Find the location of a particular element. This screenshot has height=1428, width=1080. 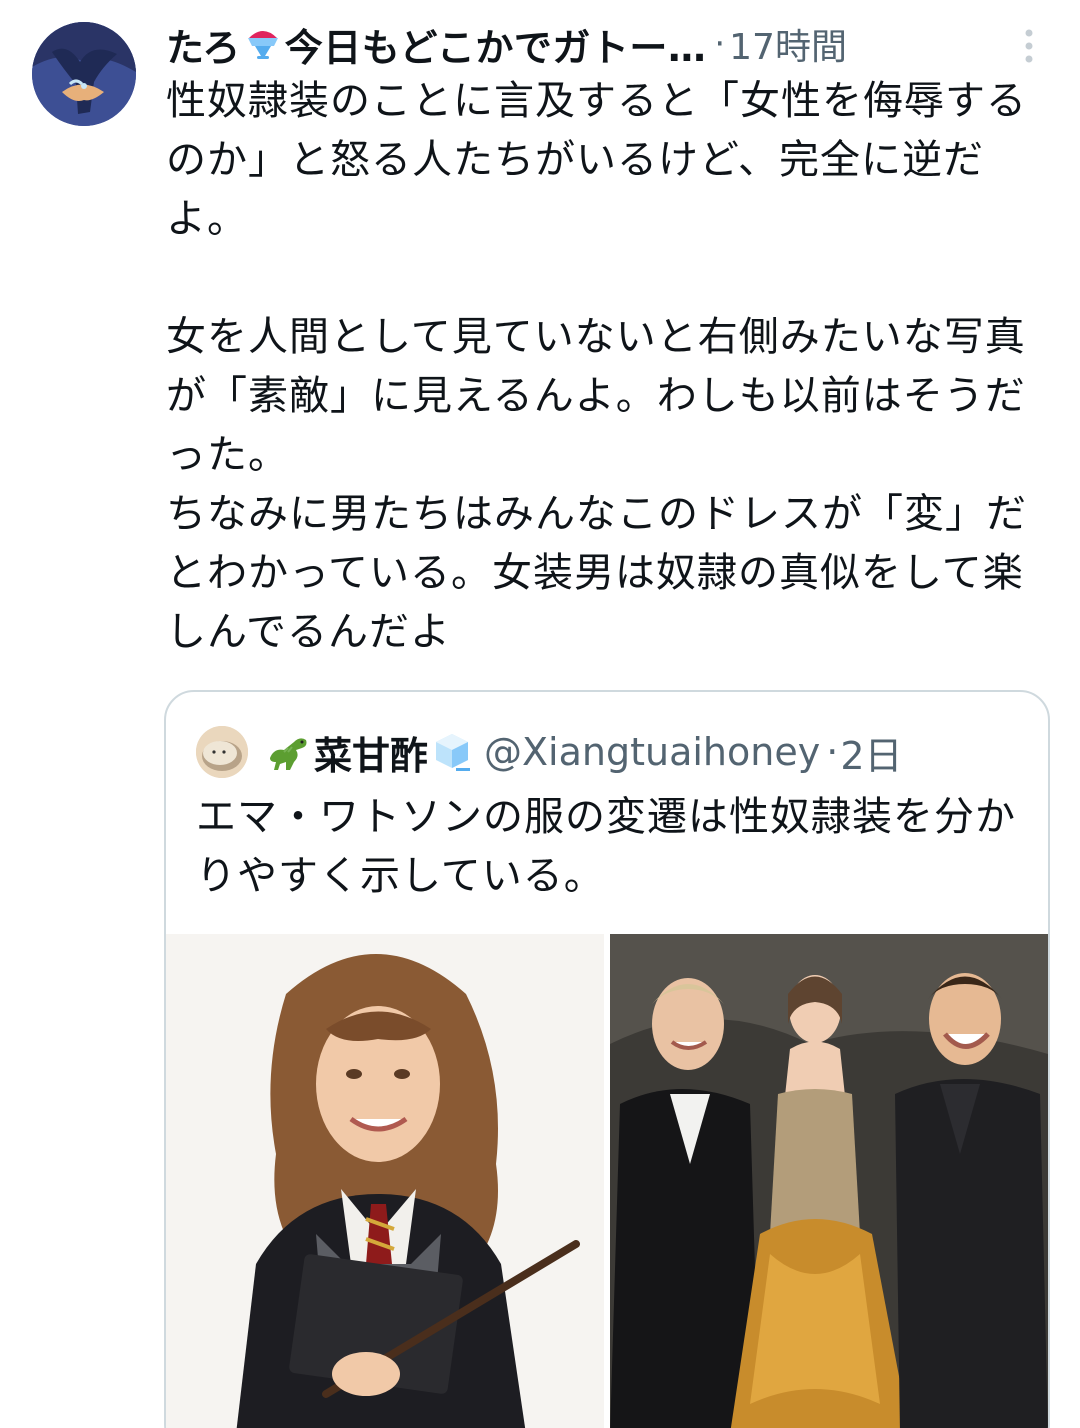

monster-avatar-icon is located at coordinates (84, 74).